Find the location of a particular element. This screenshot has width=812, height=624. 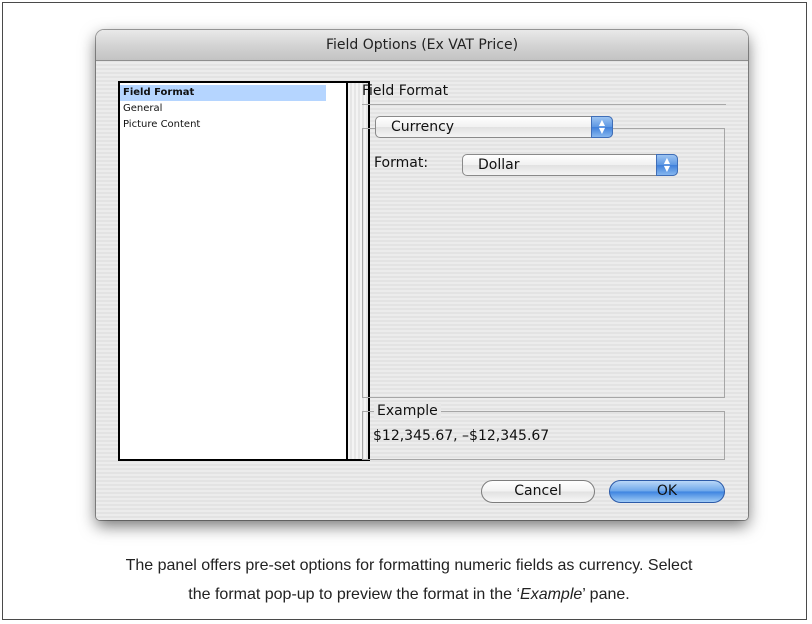

type-popup-value: Currency is located at coordinates (423, 127).